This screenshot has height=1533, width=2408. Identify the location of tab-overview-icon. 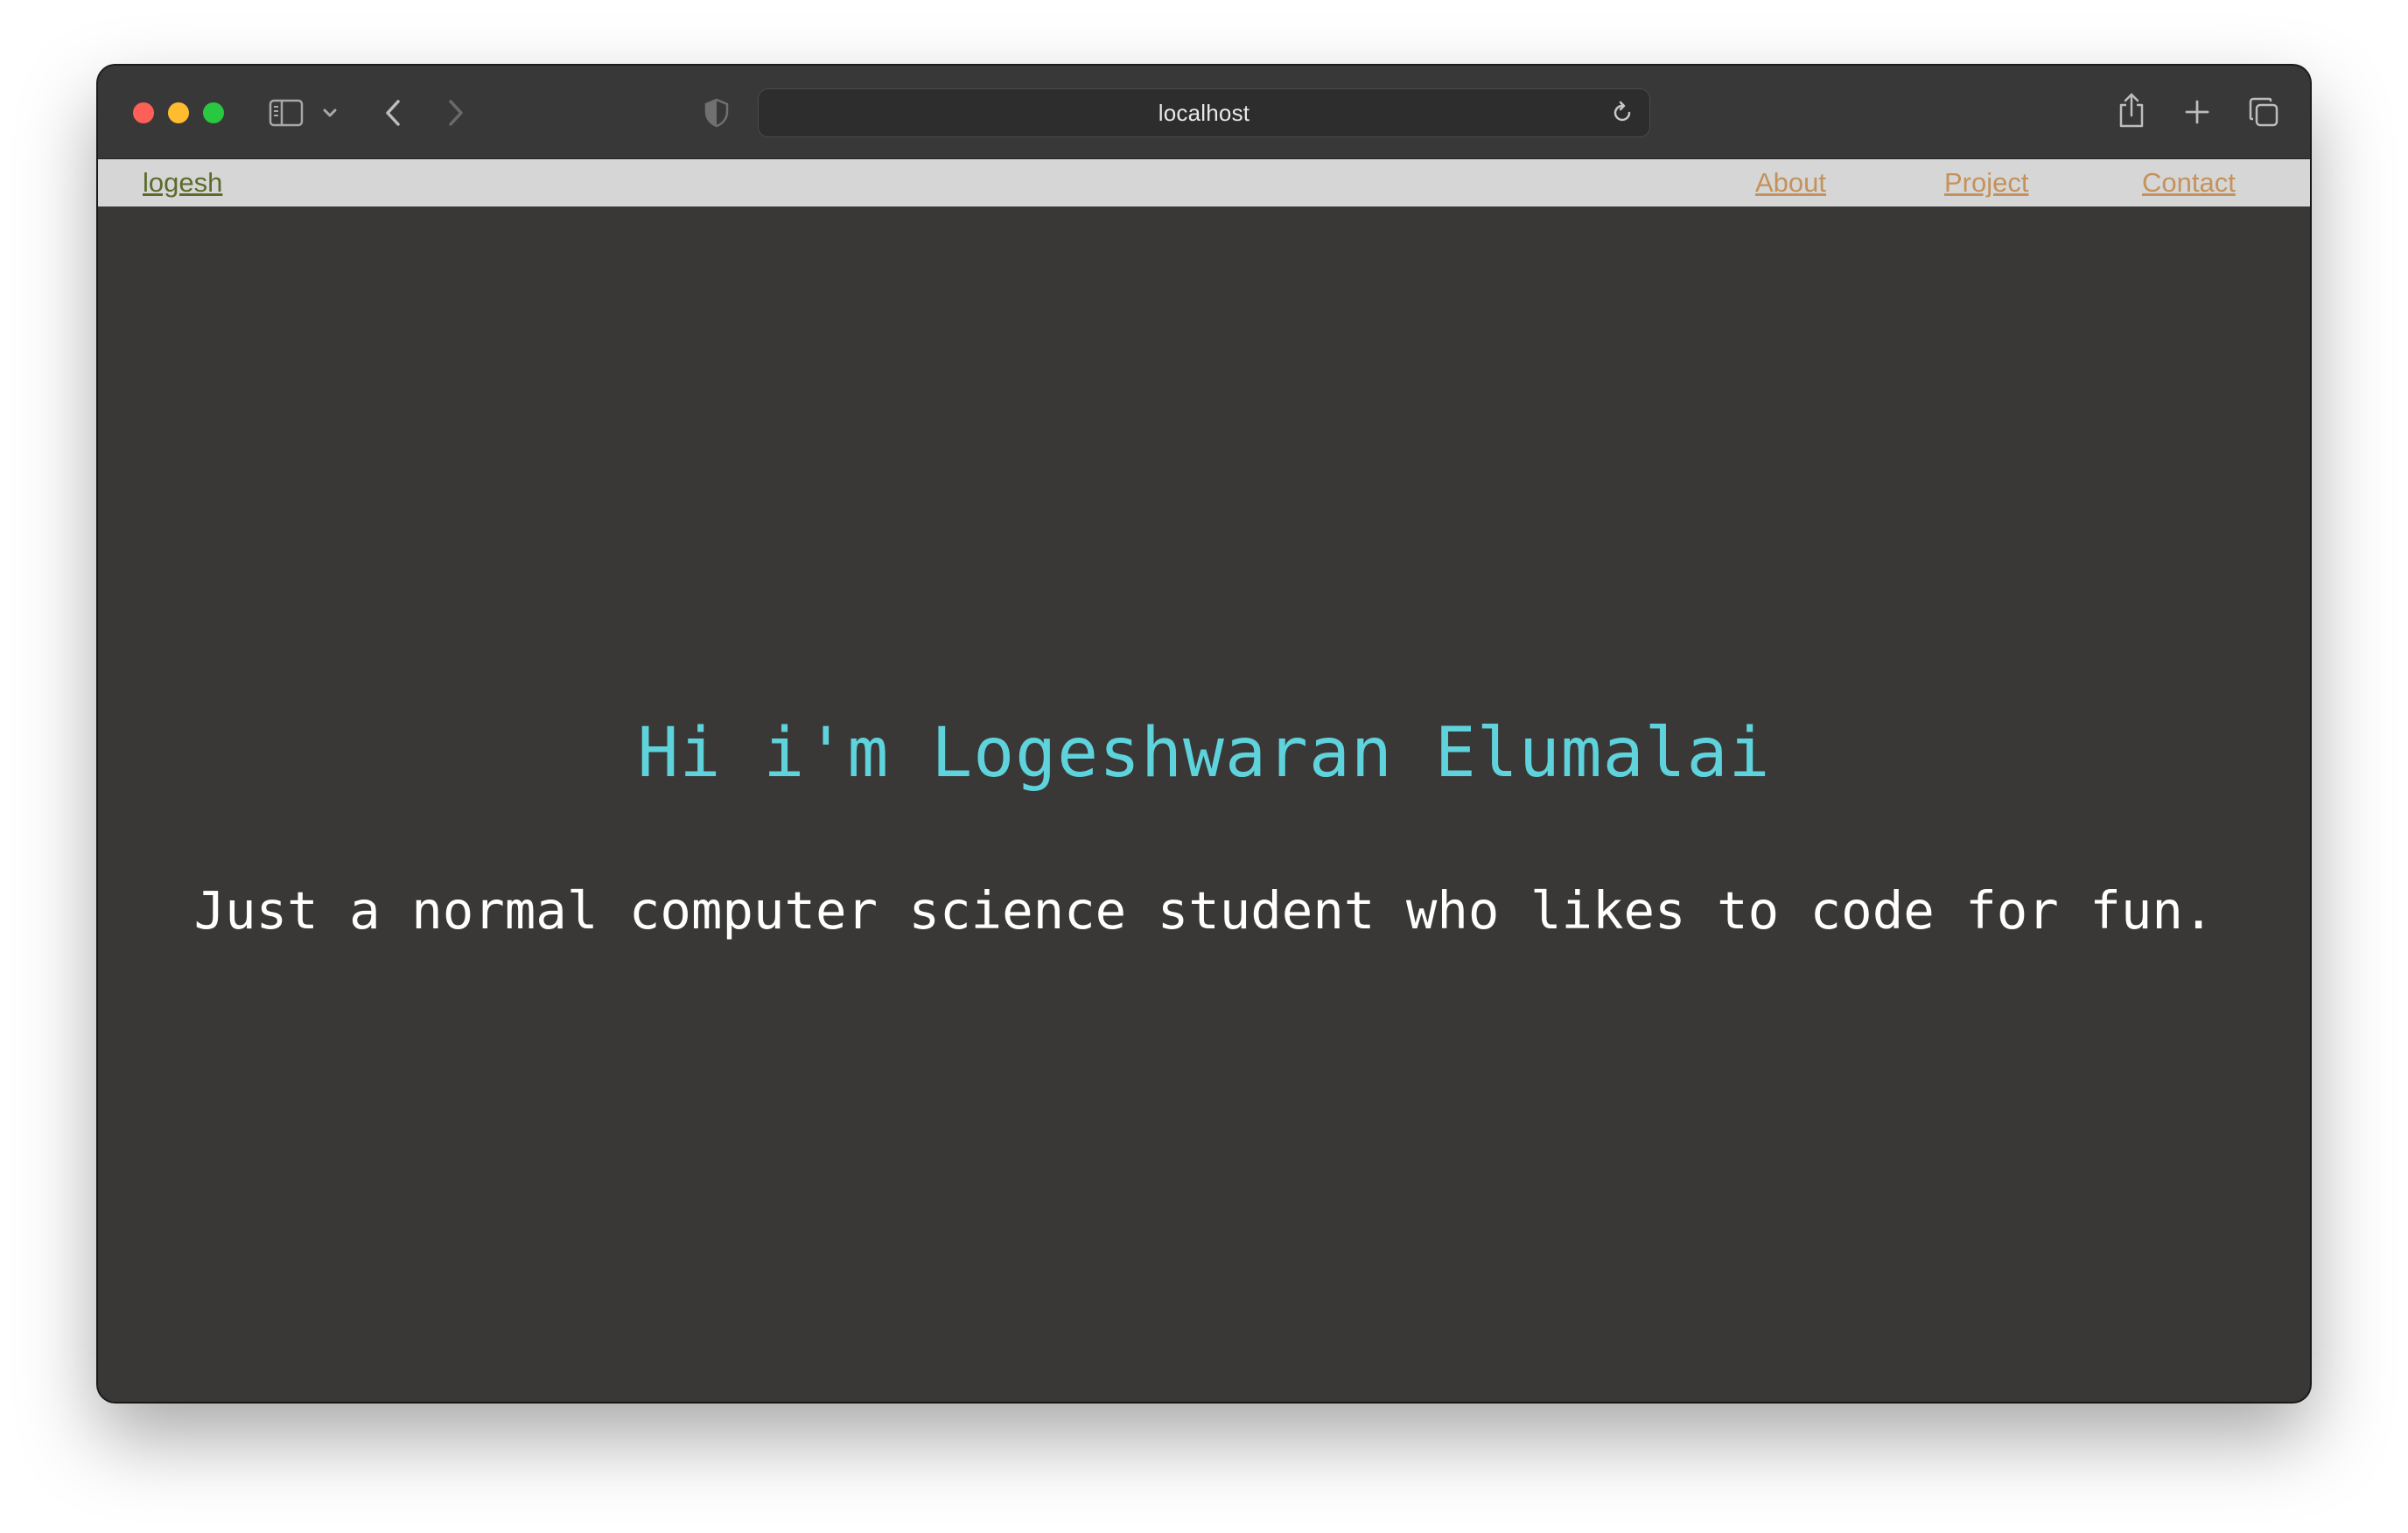
(2263, 112).